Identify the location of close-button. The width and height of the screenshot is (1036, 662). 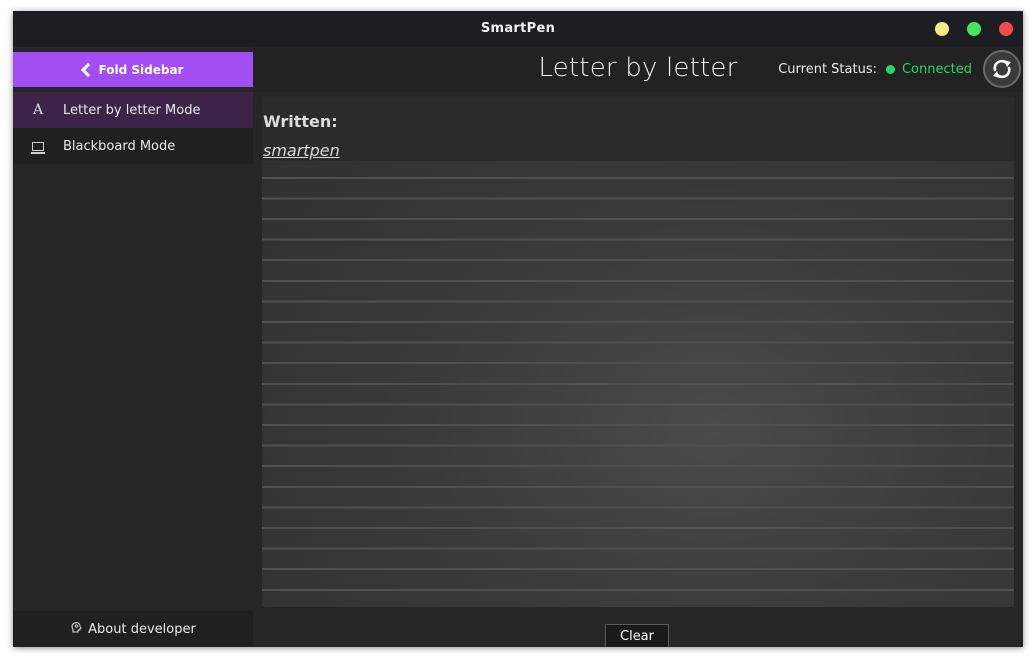
(1006, 29).